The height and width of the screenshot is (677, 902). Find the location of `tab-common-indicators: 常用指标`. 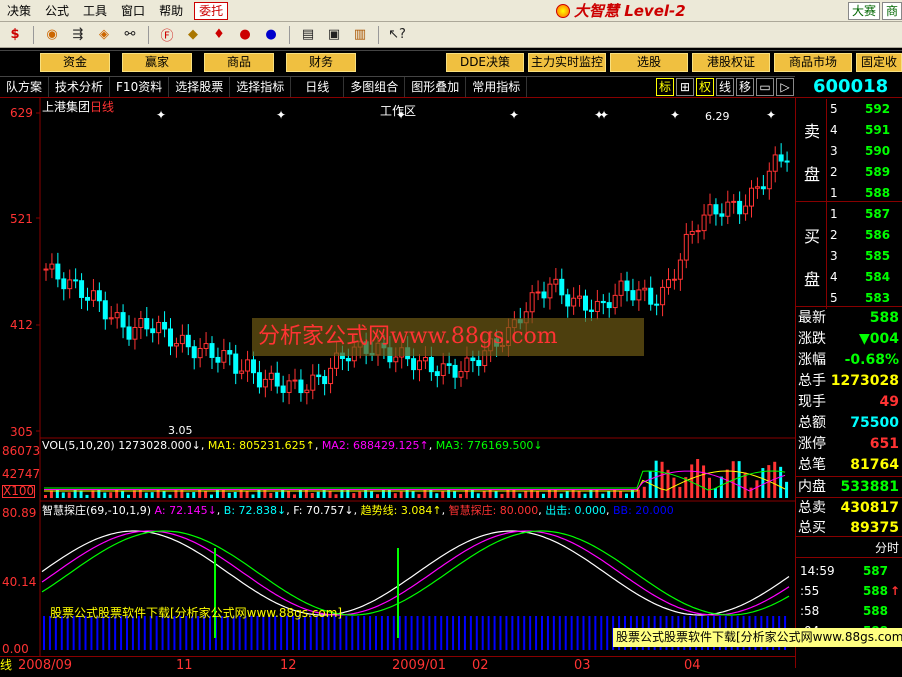

tab-common-indicators: 常用指标 is located at coordinates (497, 87).